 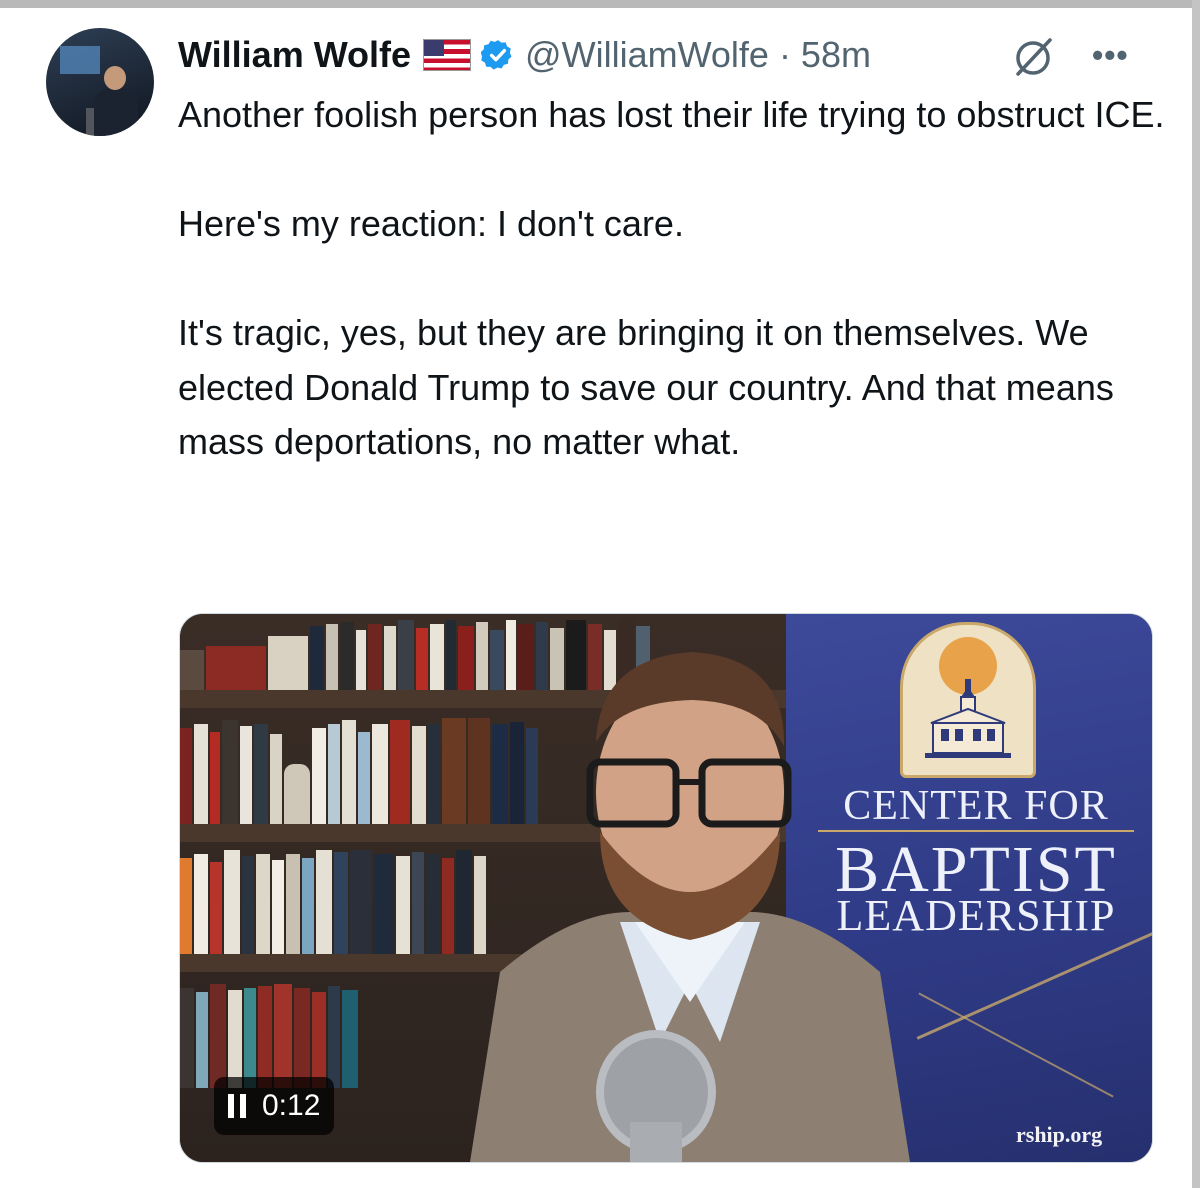 What do you see at coordinates (116, 112) in the screenshot?
I see `avatar-person-body` at bounding box center [116, 112].